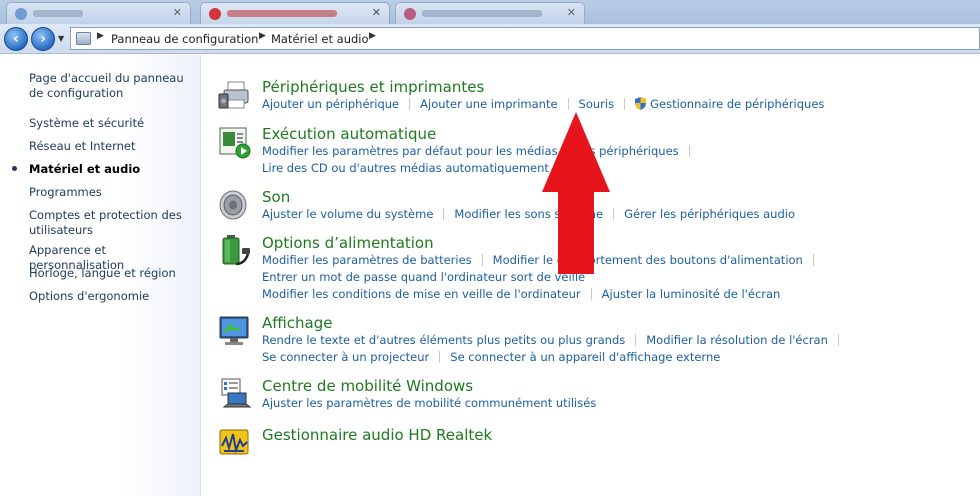  What do you see at coordinates (348, 243) in the screenshot?
I see `category-title: Options d’alimentation` at bounding box center [348, 243].